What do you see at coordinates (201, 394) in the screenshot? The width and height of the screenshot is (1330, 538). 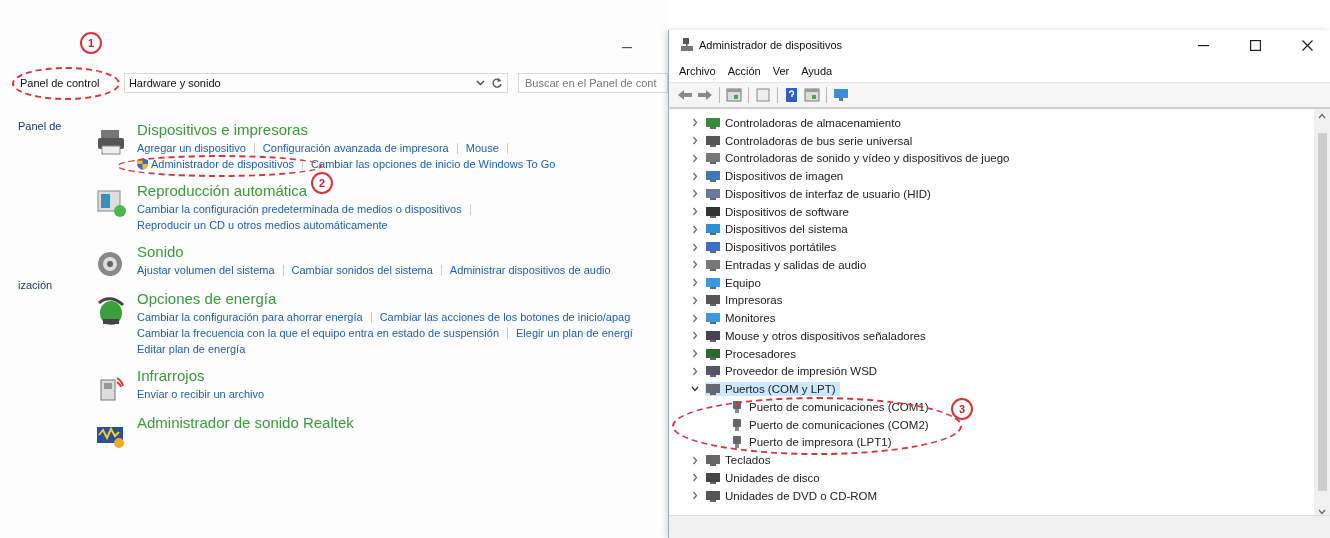 I see `task-link: Enviar o recibir un archivo` at bounding box center [201, 394].